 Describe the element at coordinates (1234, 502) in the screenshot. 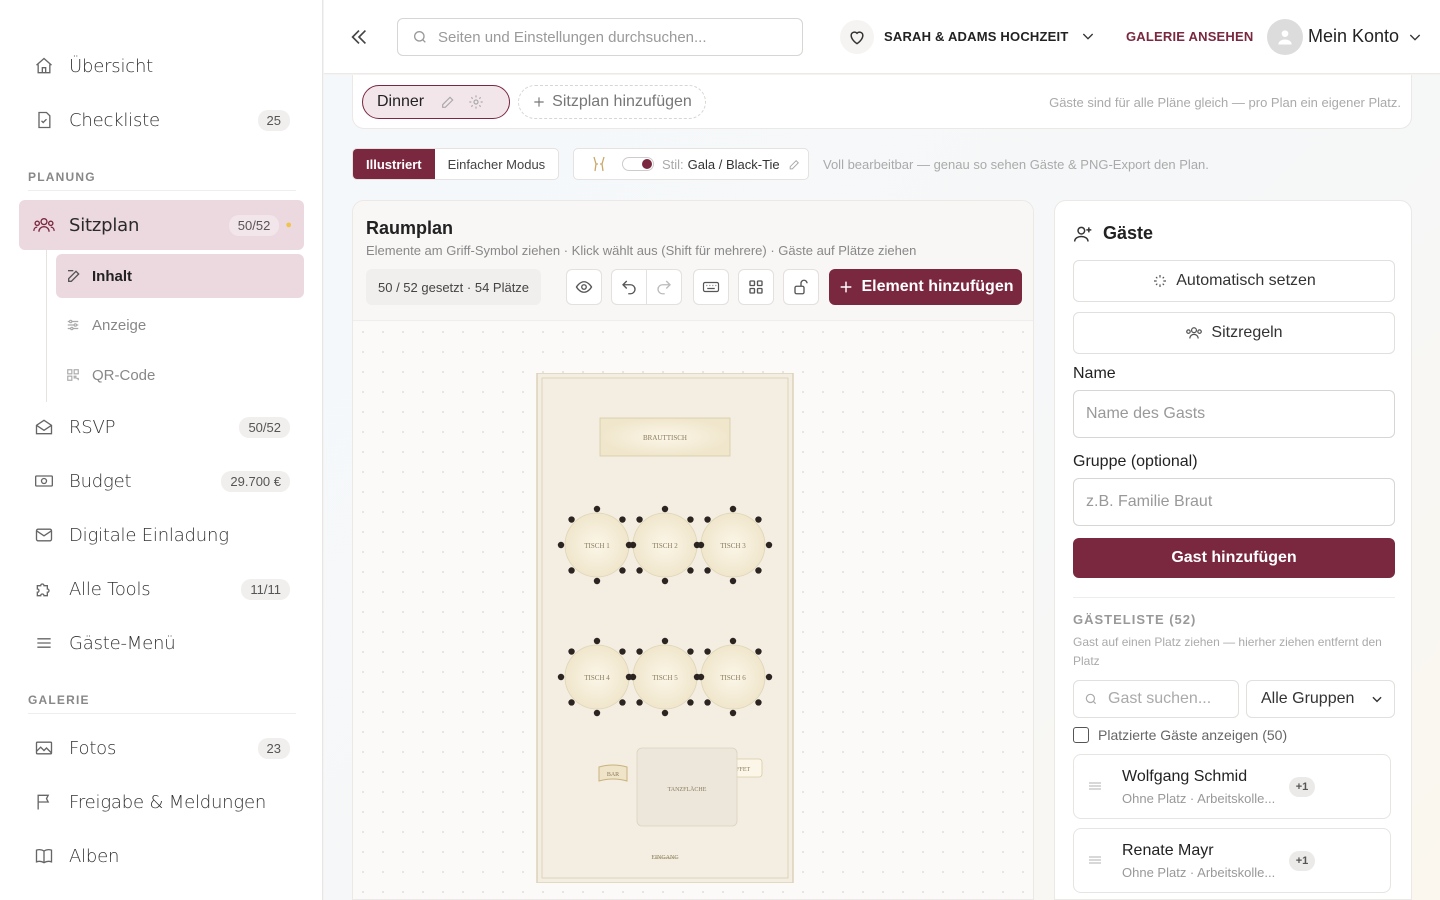

I see `guest-group-input: z.B. Familie Braut` at that location.